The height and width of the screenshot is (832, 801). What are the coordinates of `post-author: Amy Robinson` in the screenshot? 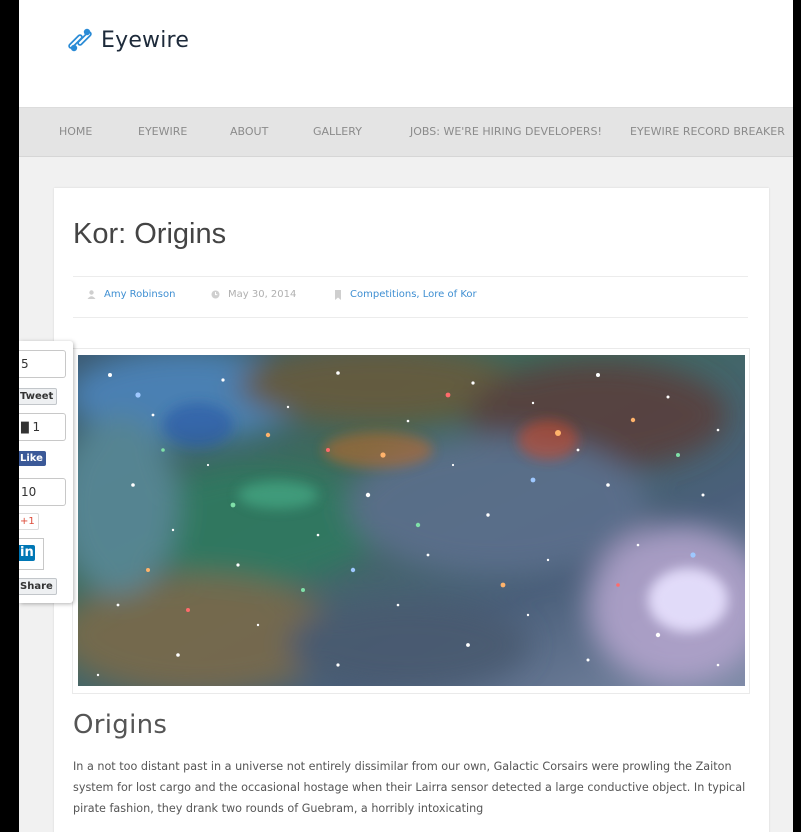 It's located at (131, 294).